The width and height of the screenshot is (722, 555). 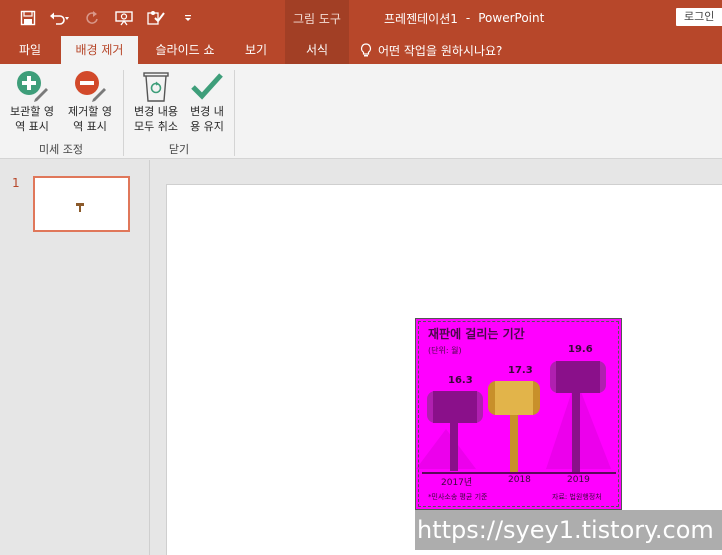 What do you see at coordinates (476, 334) in the screenshot?
I see `picture-title: 재판에 걸리는 기간` at bounding box center [476, 334].